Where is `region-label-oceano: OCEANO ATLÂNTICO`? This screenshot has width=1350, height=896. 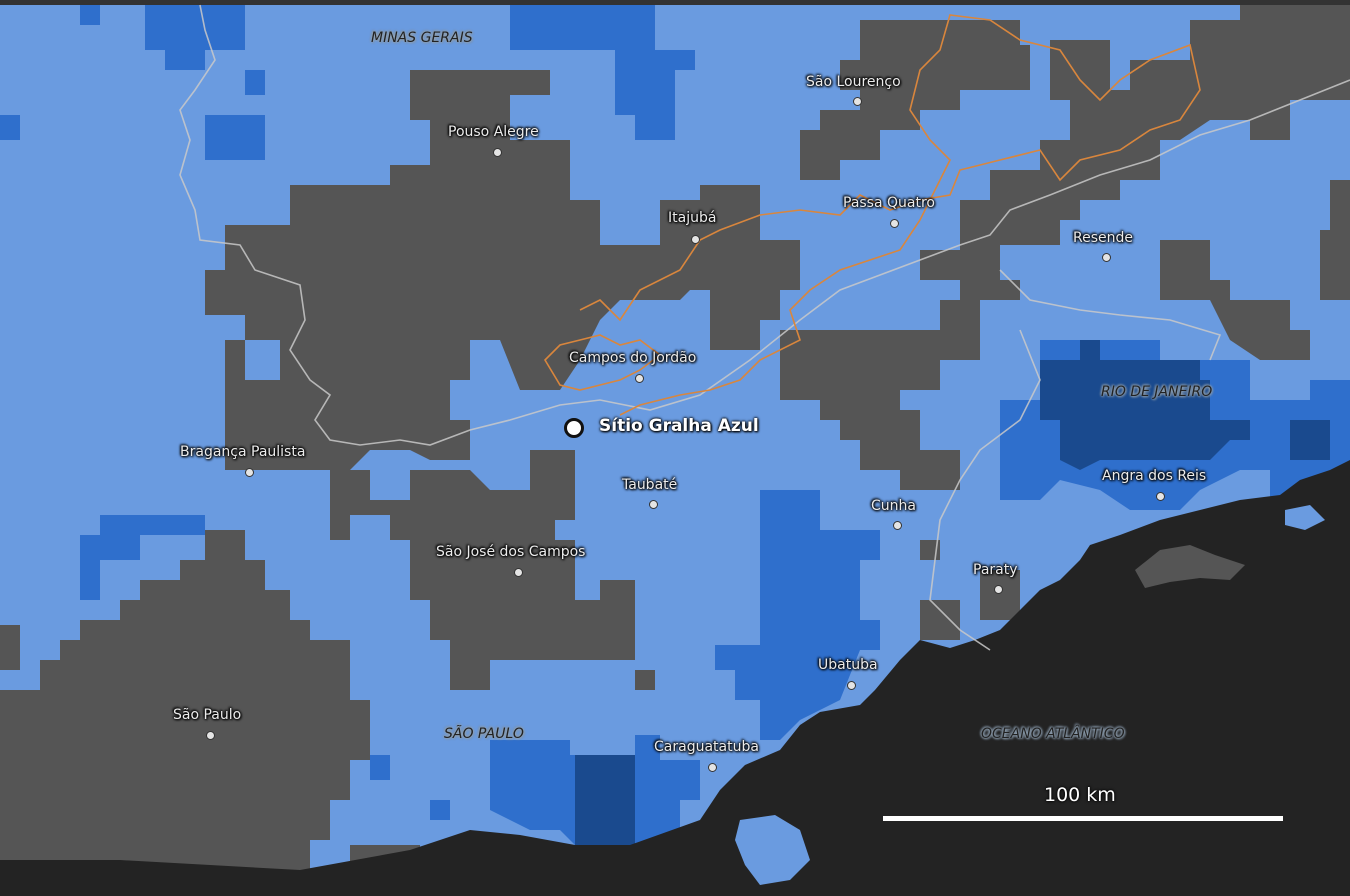
region-label-oceano: OCEANO ATLÂNTICO is located at coordinates (1053, 734).